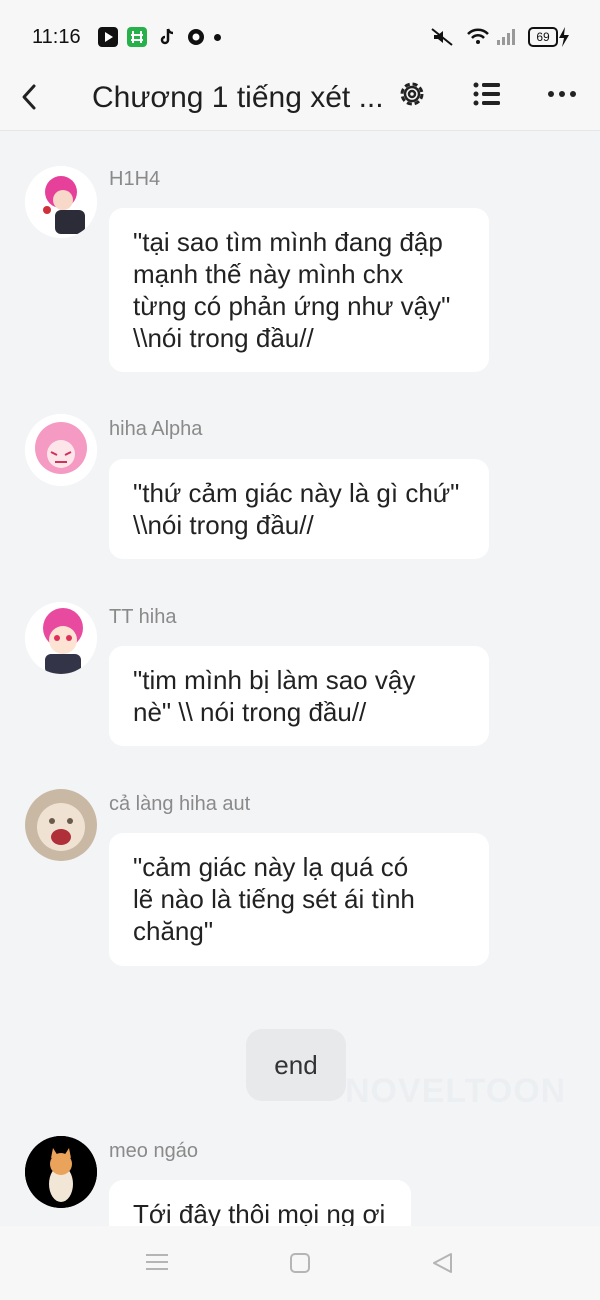  Describe the element at coordinates (562, 94) in the screenshot. I see `more-dots-icon` at that location.